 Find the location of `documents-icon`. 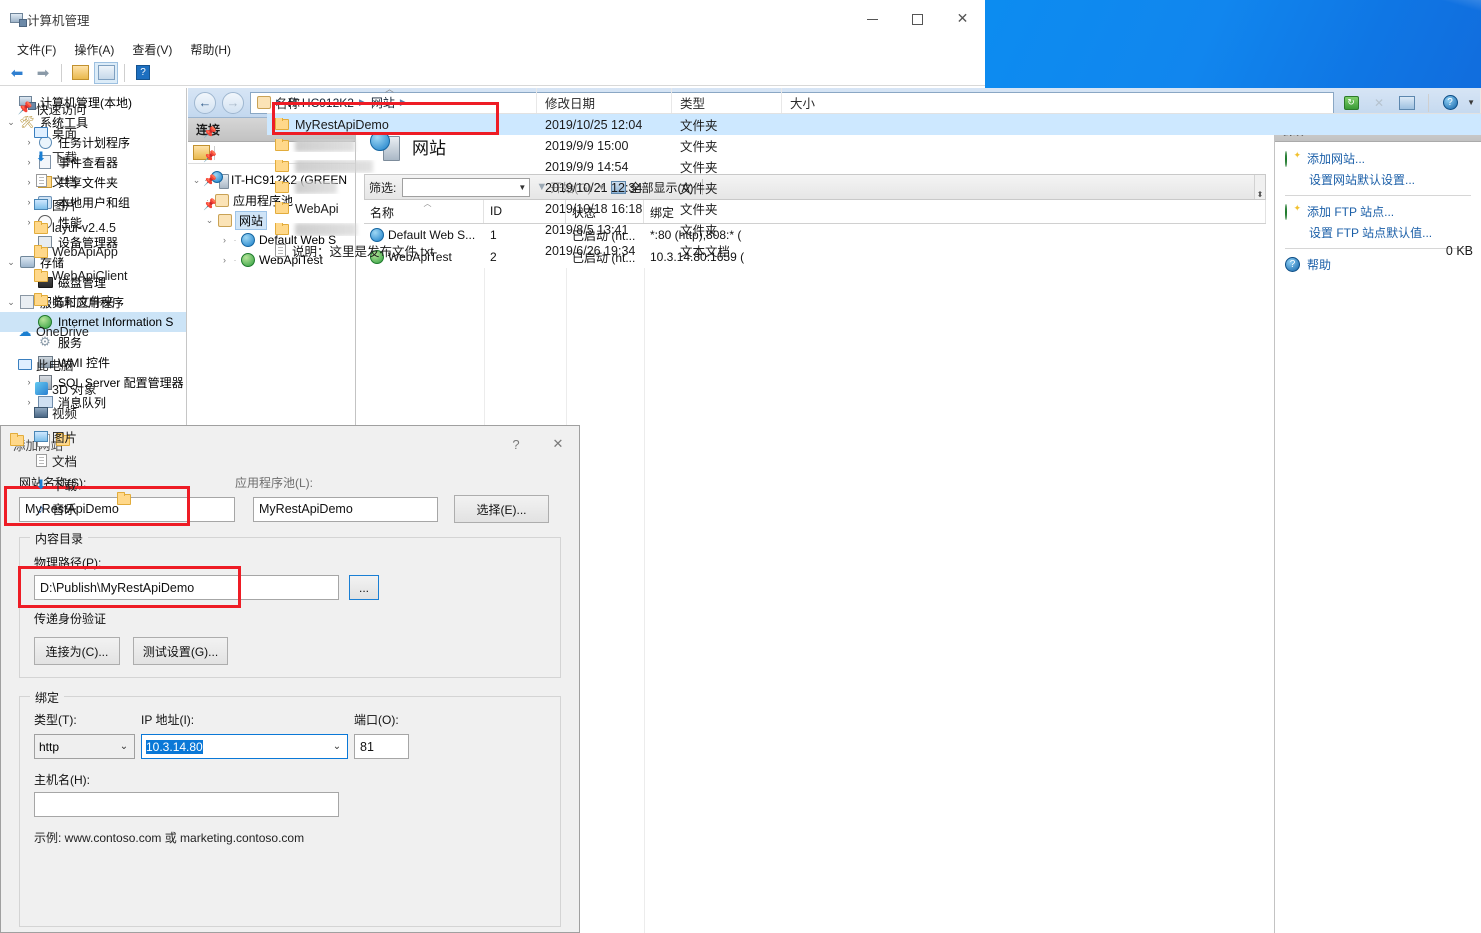

documents-icon is located at coordinates (41, 460).